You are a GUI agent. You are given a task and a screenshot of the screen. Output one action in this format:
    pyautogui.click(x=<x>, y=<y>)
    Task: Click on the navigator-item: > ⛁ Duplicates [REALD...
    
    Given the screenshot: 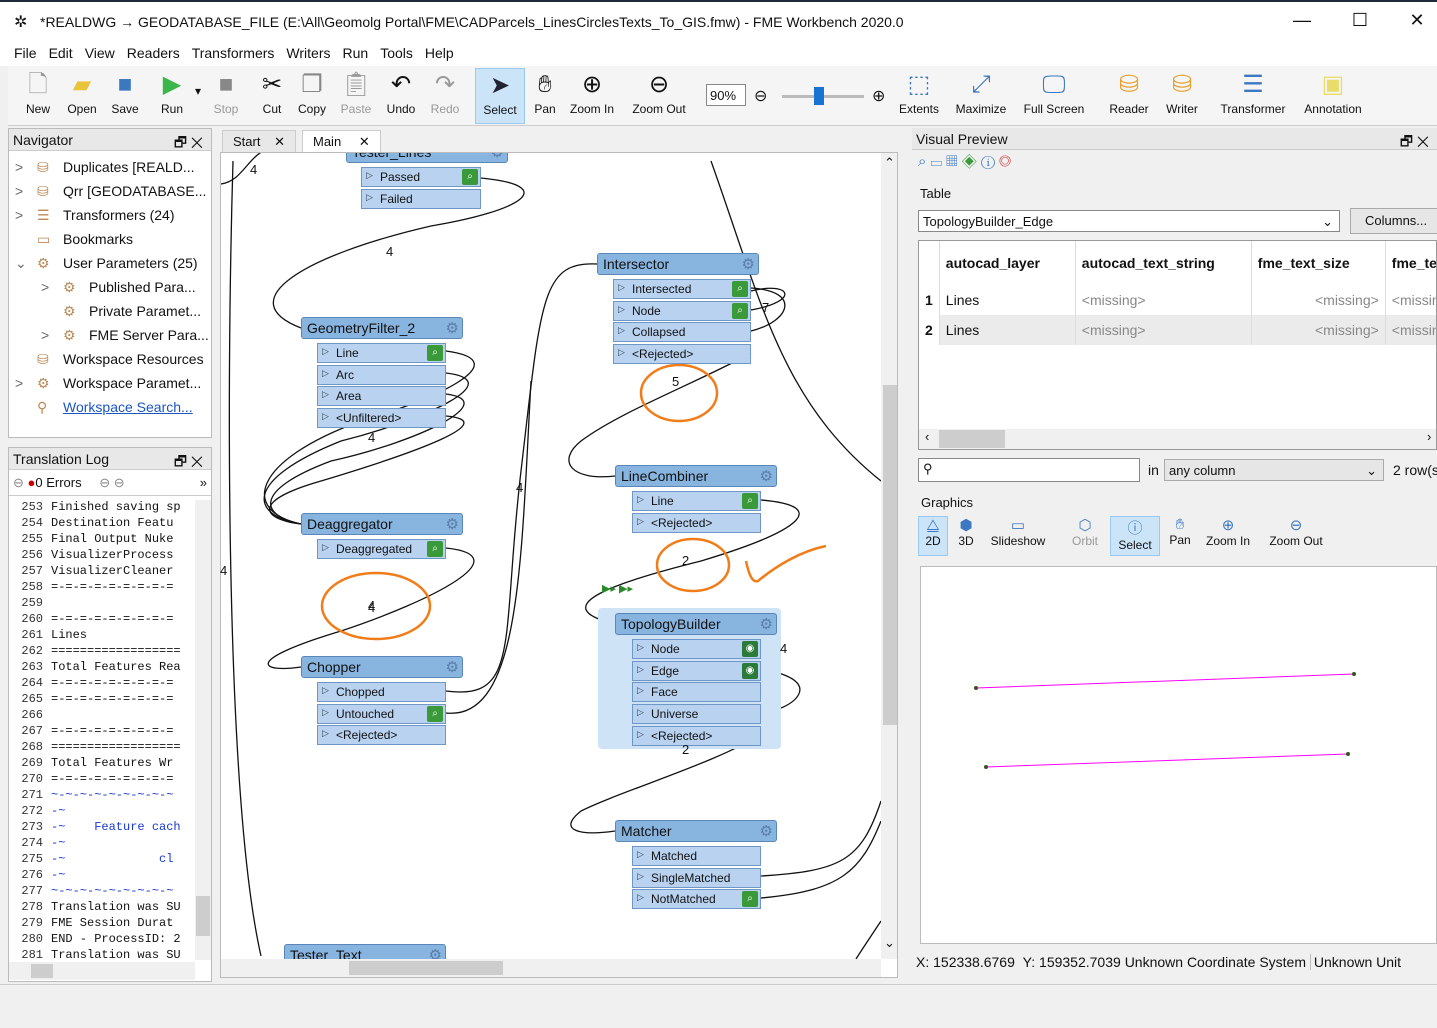 What is the action you would take?
    pyautogui.click(x=110, y=167)
    